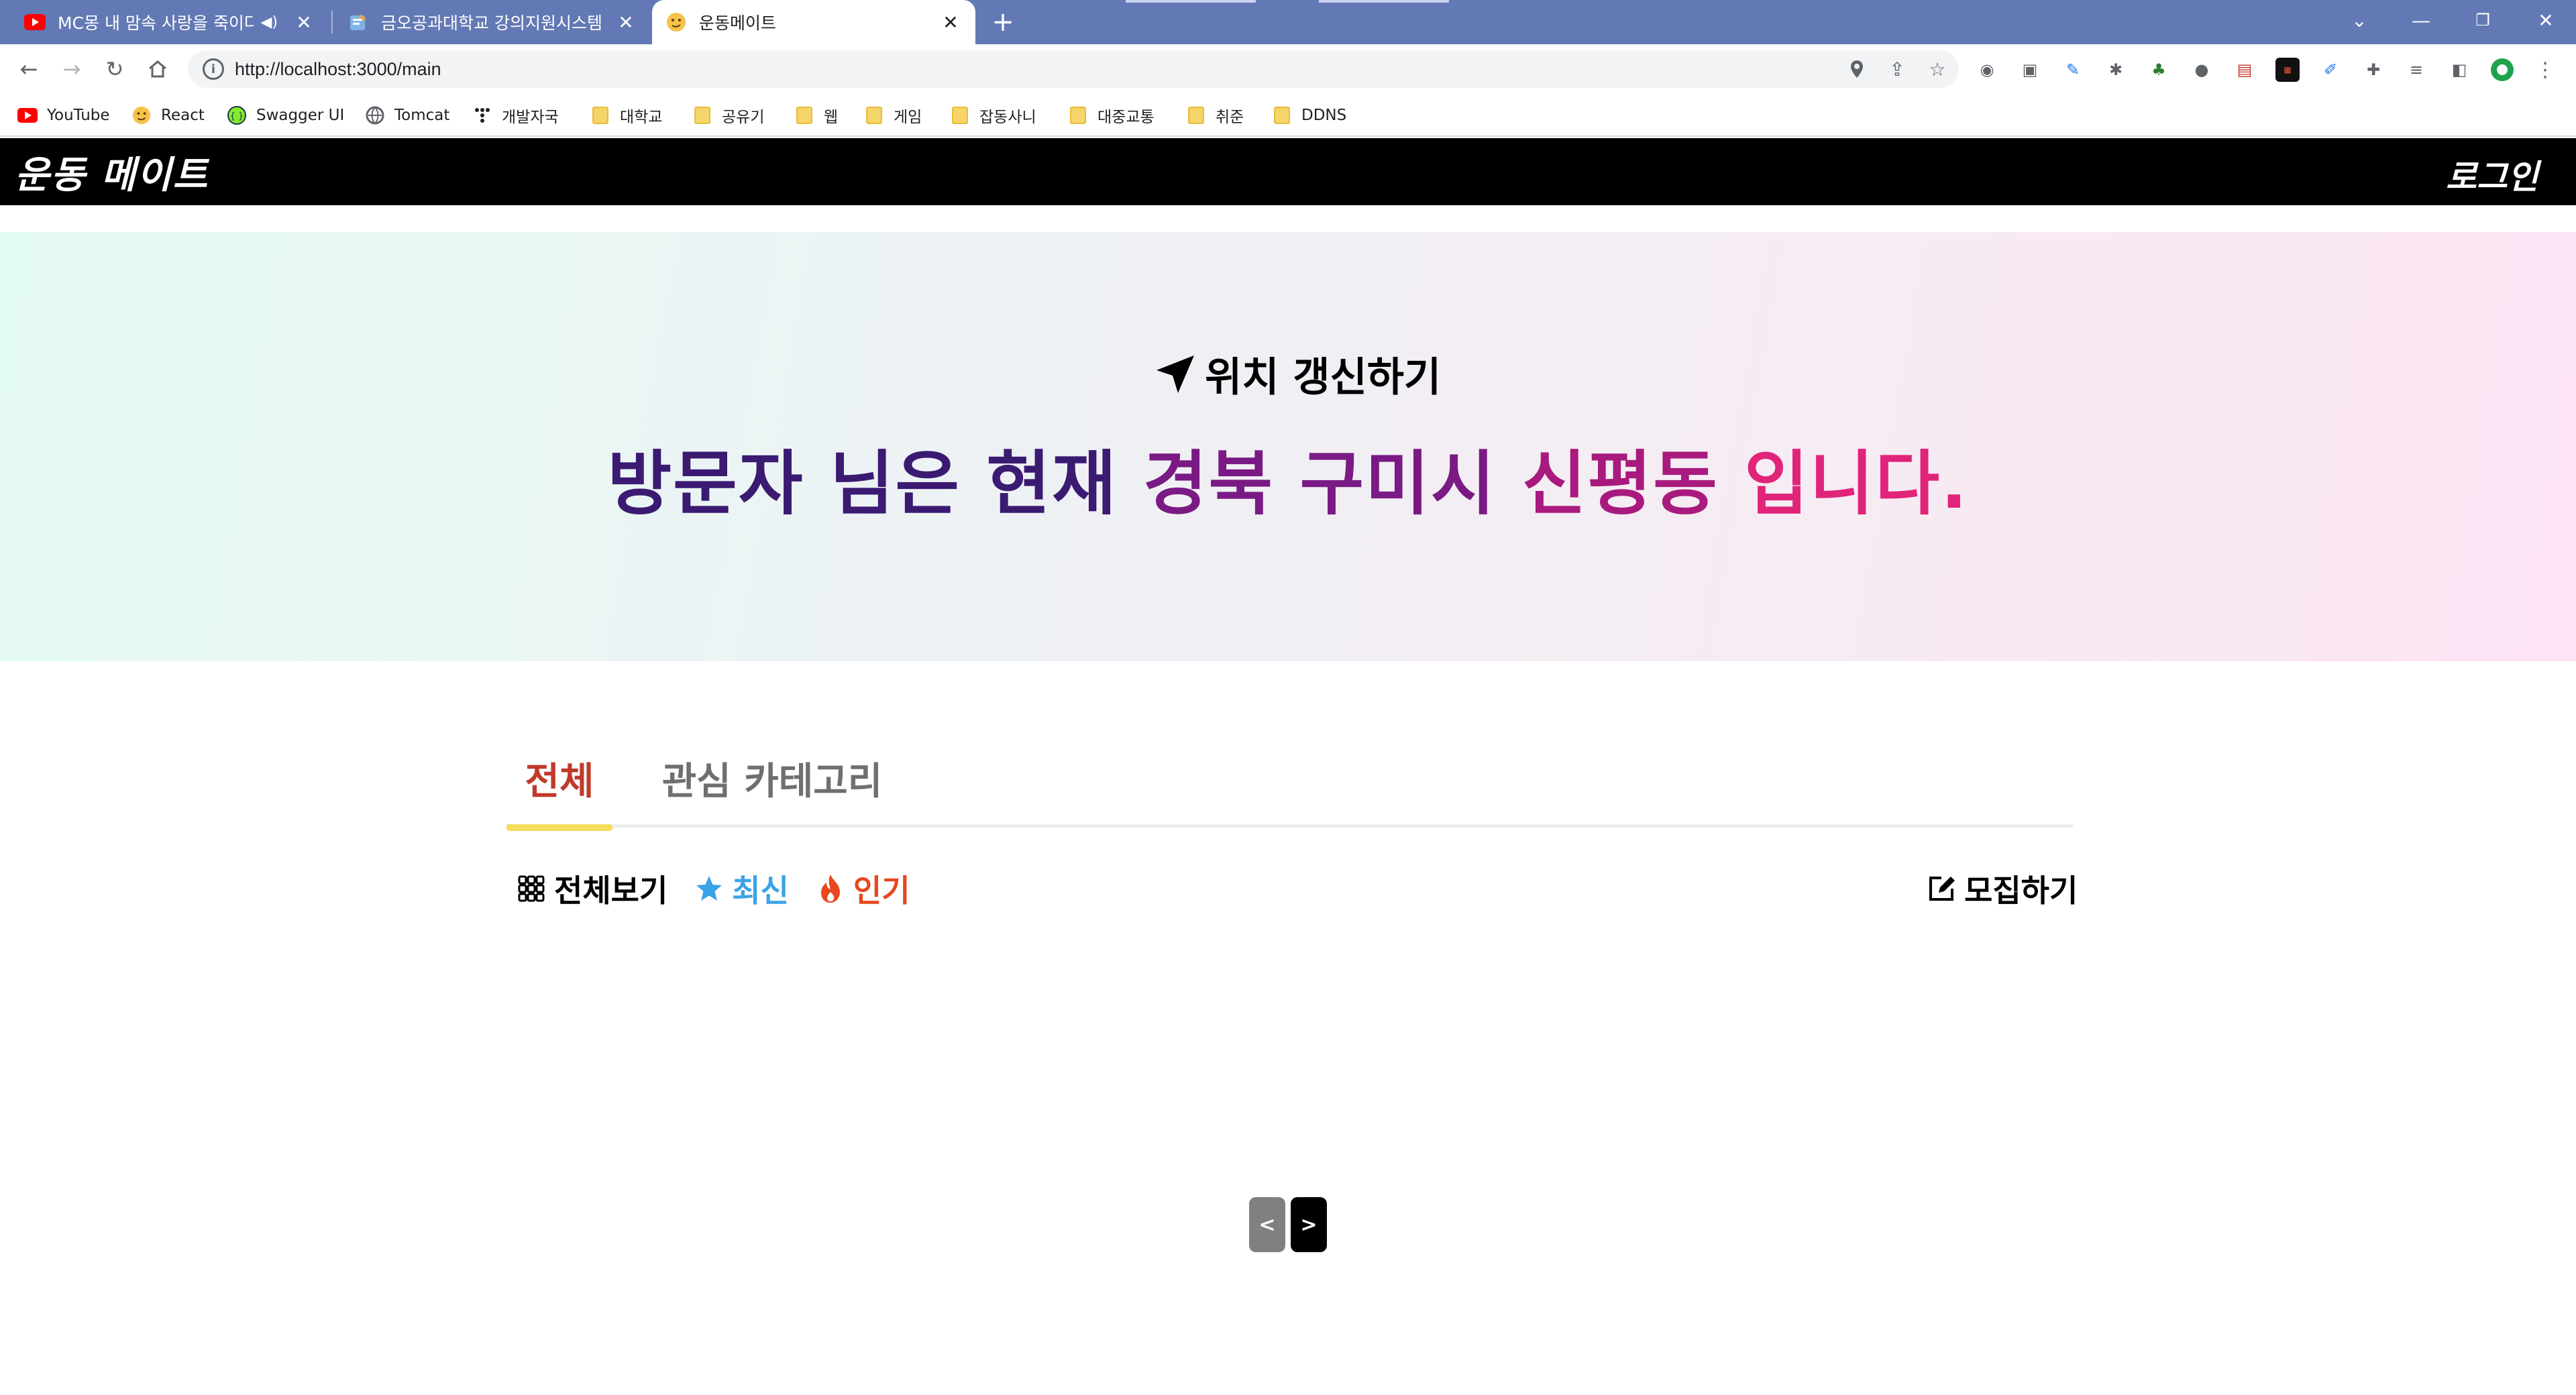 The width and height of the screenshot is (2576, 1395). Describe the element at coordinates (2202, 70) in the screenshot. I see `mouse-icon: ●` at that location.